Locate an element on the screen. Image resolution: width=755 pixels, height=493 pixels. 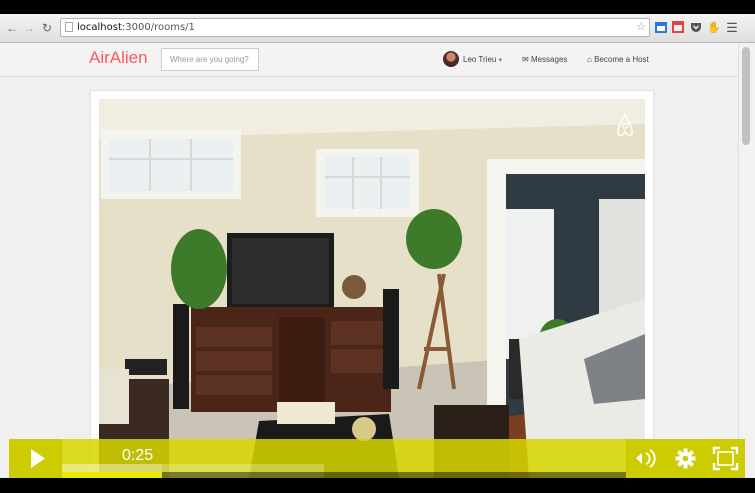
page-scrollbar is located at coordinates (746, 260).